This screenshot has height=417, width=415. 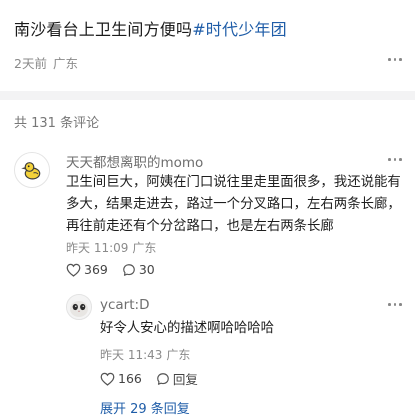 What do you see at coordinates (65, 63) in the screenshot?
I see `post-location: 广东` at bounding box center [65, 63].